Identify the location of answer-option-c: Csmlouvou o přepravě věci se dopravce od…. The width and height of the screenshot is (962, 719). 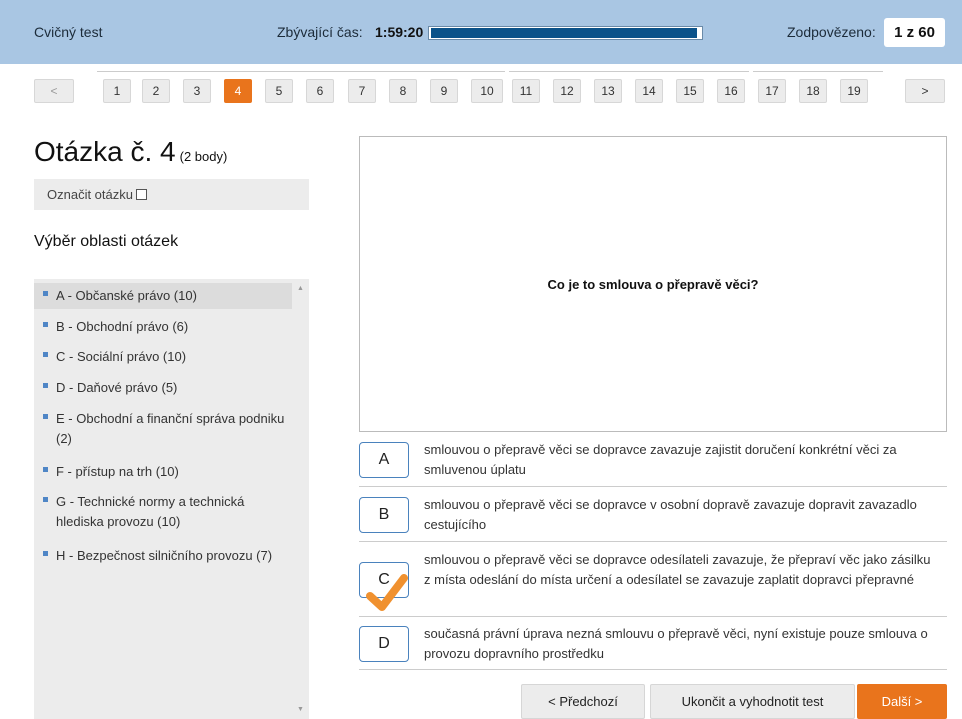
(653, 579).